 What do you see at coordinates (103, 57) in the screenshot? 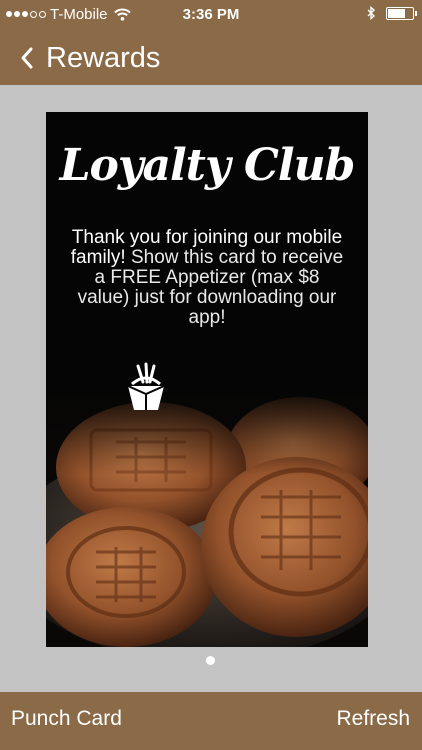
I see `page-title: Rewards` at bounding box center [103, 57].